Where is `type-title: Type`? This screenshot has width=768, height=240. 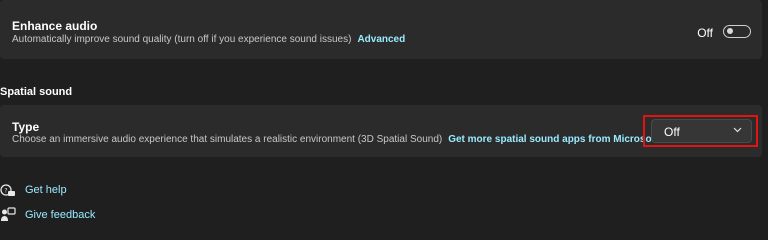 type-title: Type is located at coordinates (26, 127).